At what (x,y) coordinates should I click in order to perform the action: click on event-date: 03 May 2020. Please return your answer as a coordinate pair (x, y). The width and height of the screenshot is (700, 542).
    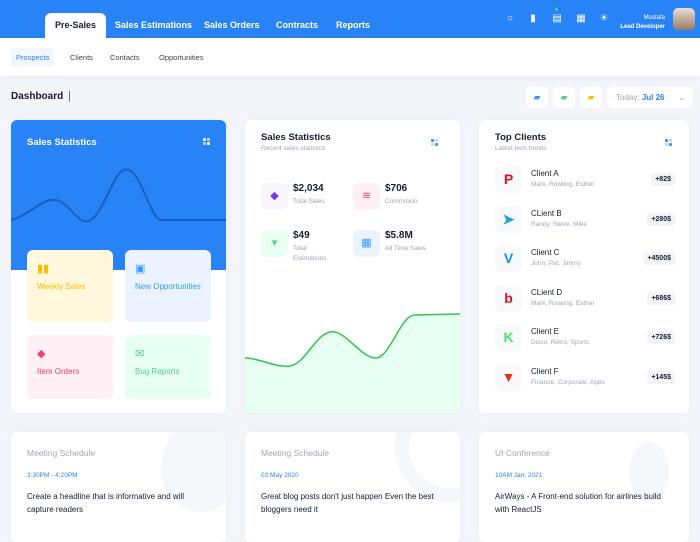
    Looking at the image, I should click on (280, 475).